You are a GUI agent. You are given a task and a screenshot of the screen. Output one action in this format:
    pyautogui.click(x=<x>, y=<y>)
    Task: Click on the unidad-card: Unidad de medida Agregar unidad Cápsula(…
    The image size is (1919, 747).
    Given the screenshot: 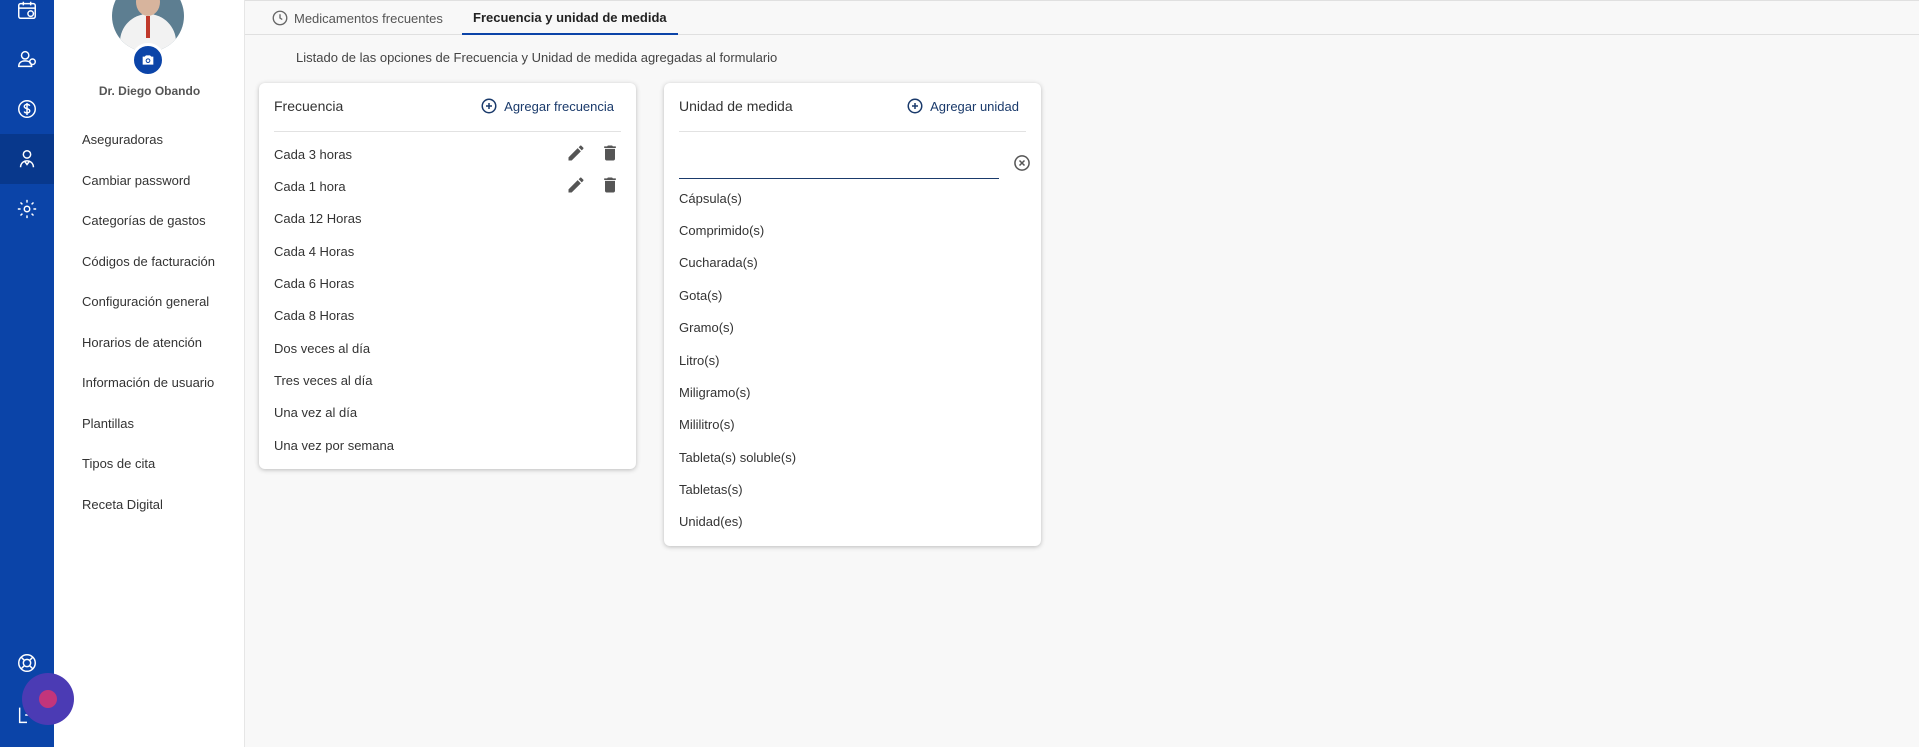 What is the action you would take?
    pyautogui.click(x=852, y=314)
    